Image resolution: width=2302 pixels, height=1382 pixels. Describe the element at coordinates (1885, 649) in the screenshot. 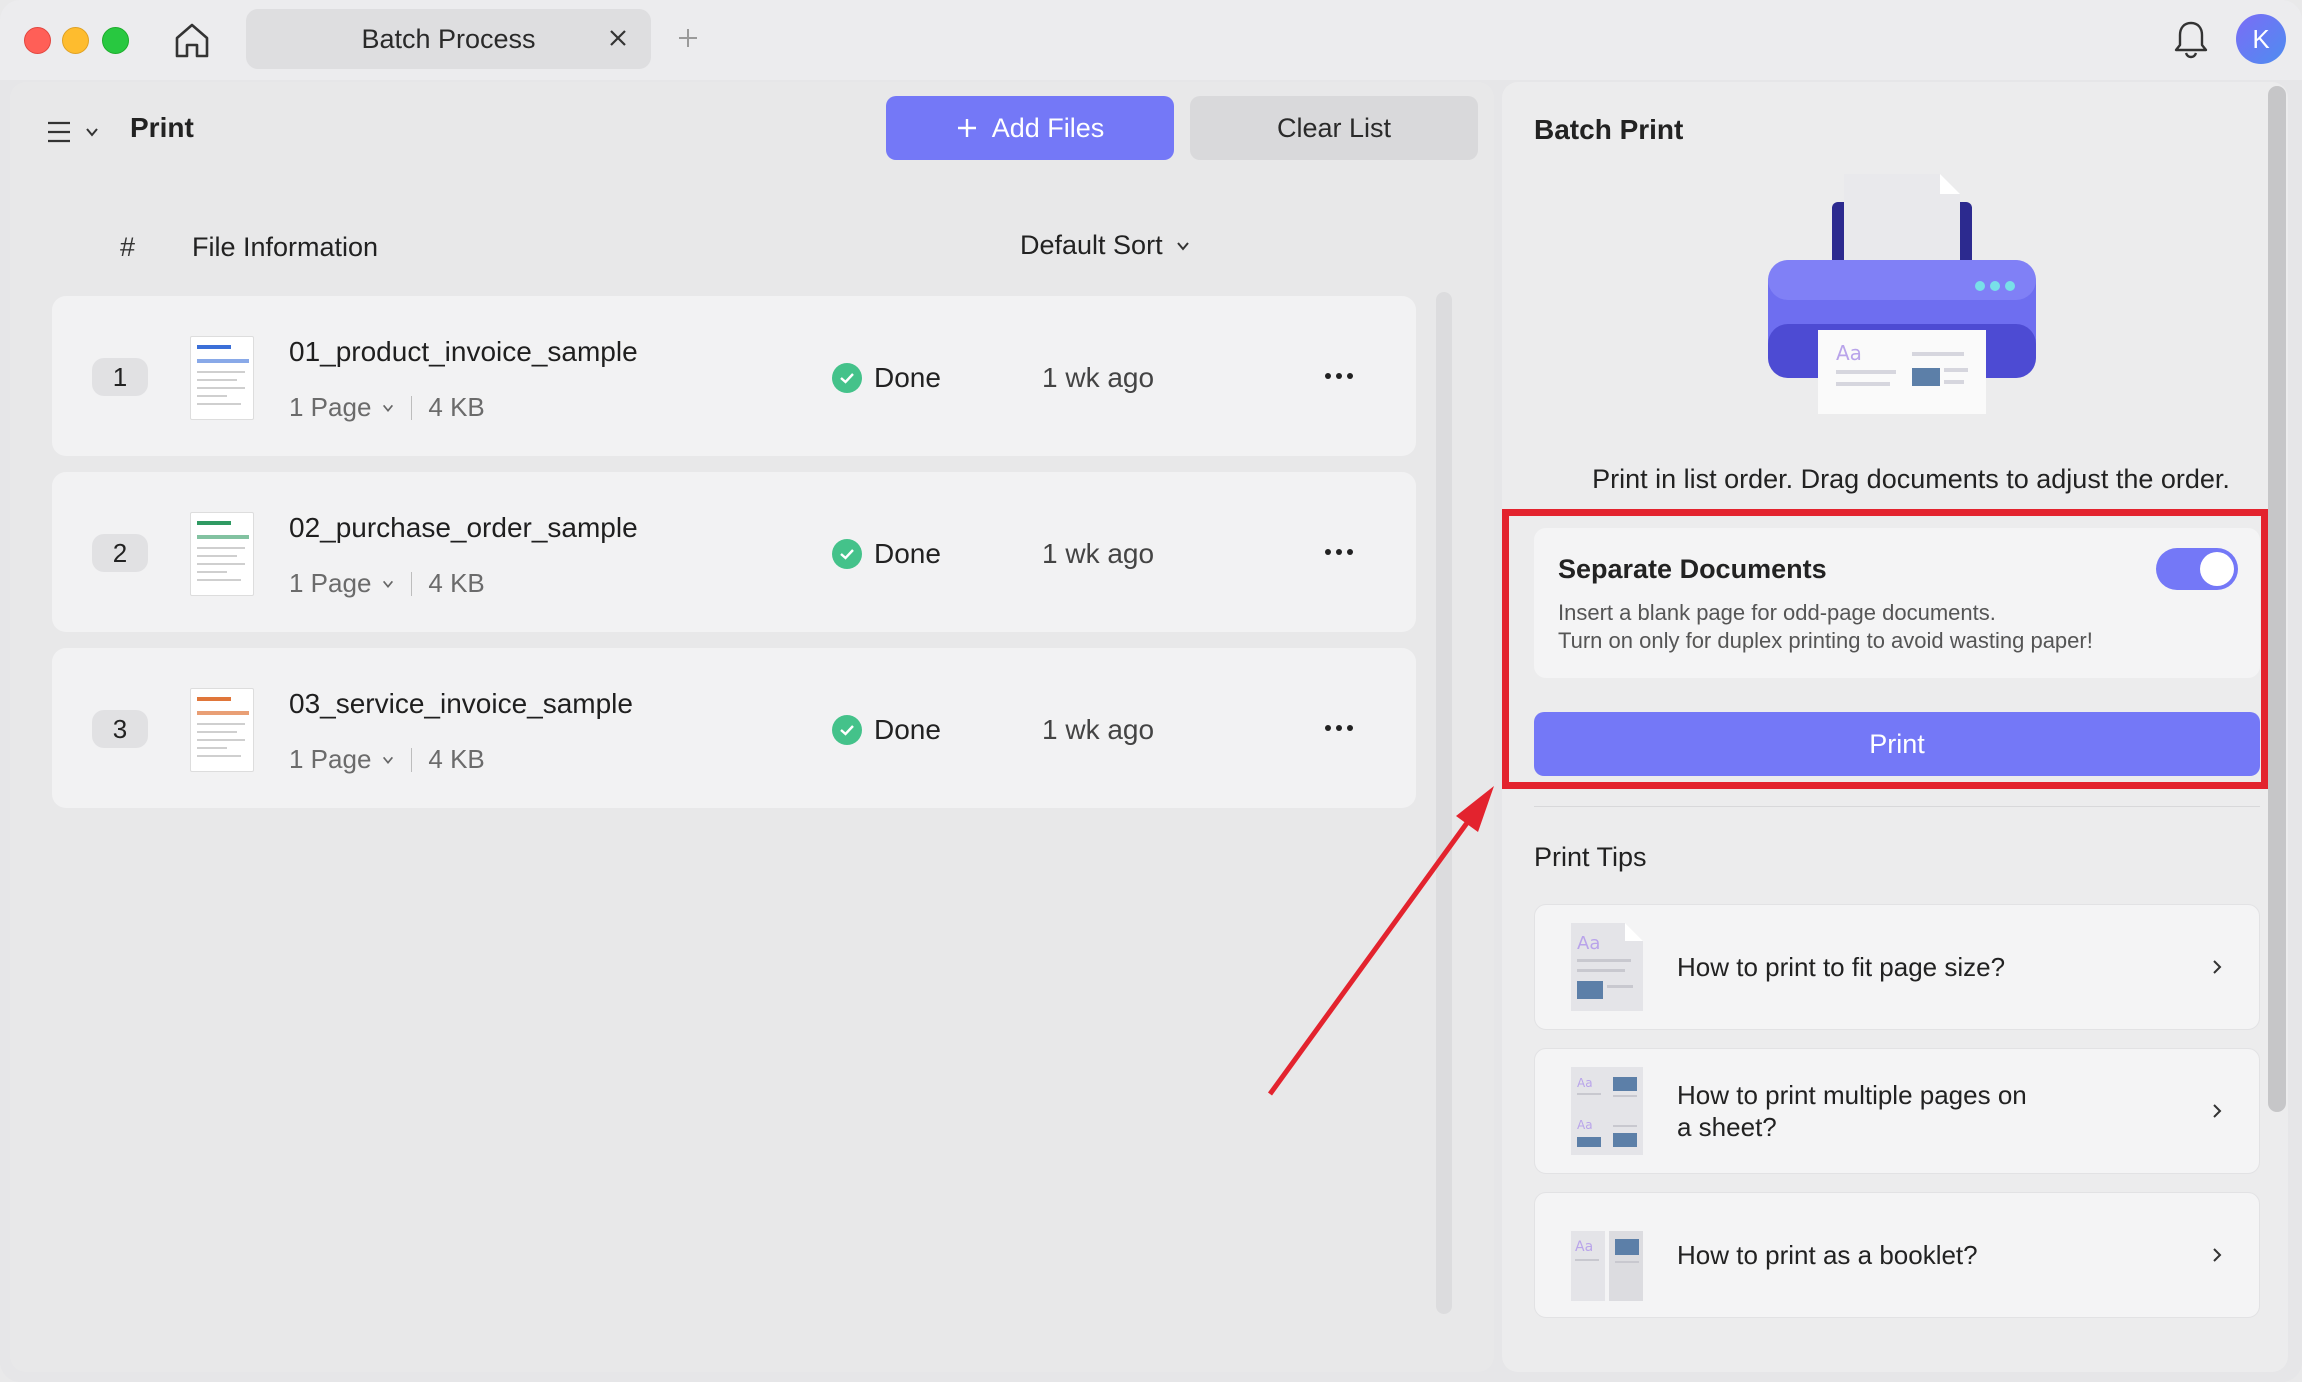

I see `annotation-highlight-box` at that location.